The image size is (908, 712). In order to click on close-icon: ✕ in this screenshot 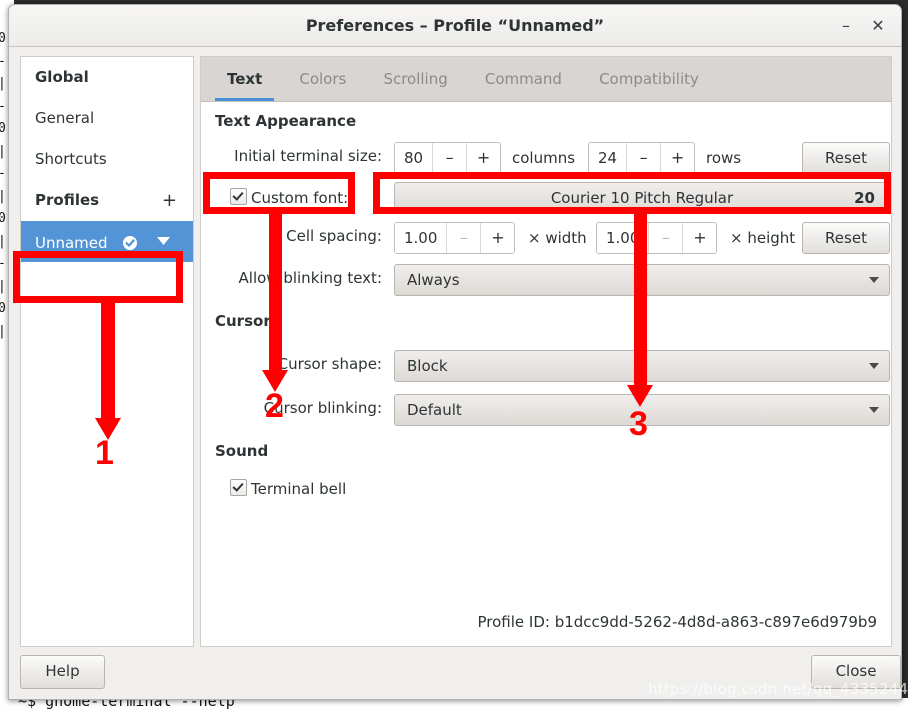, I will do `click(878, 26)`.